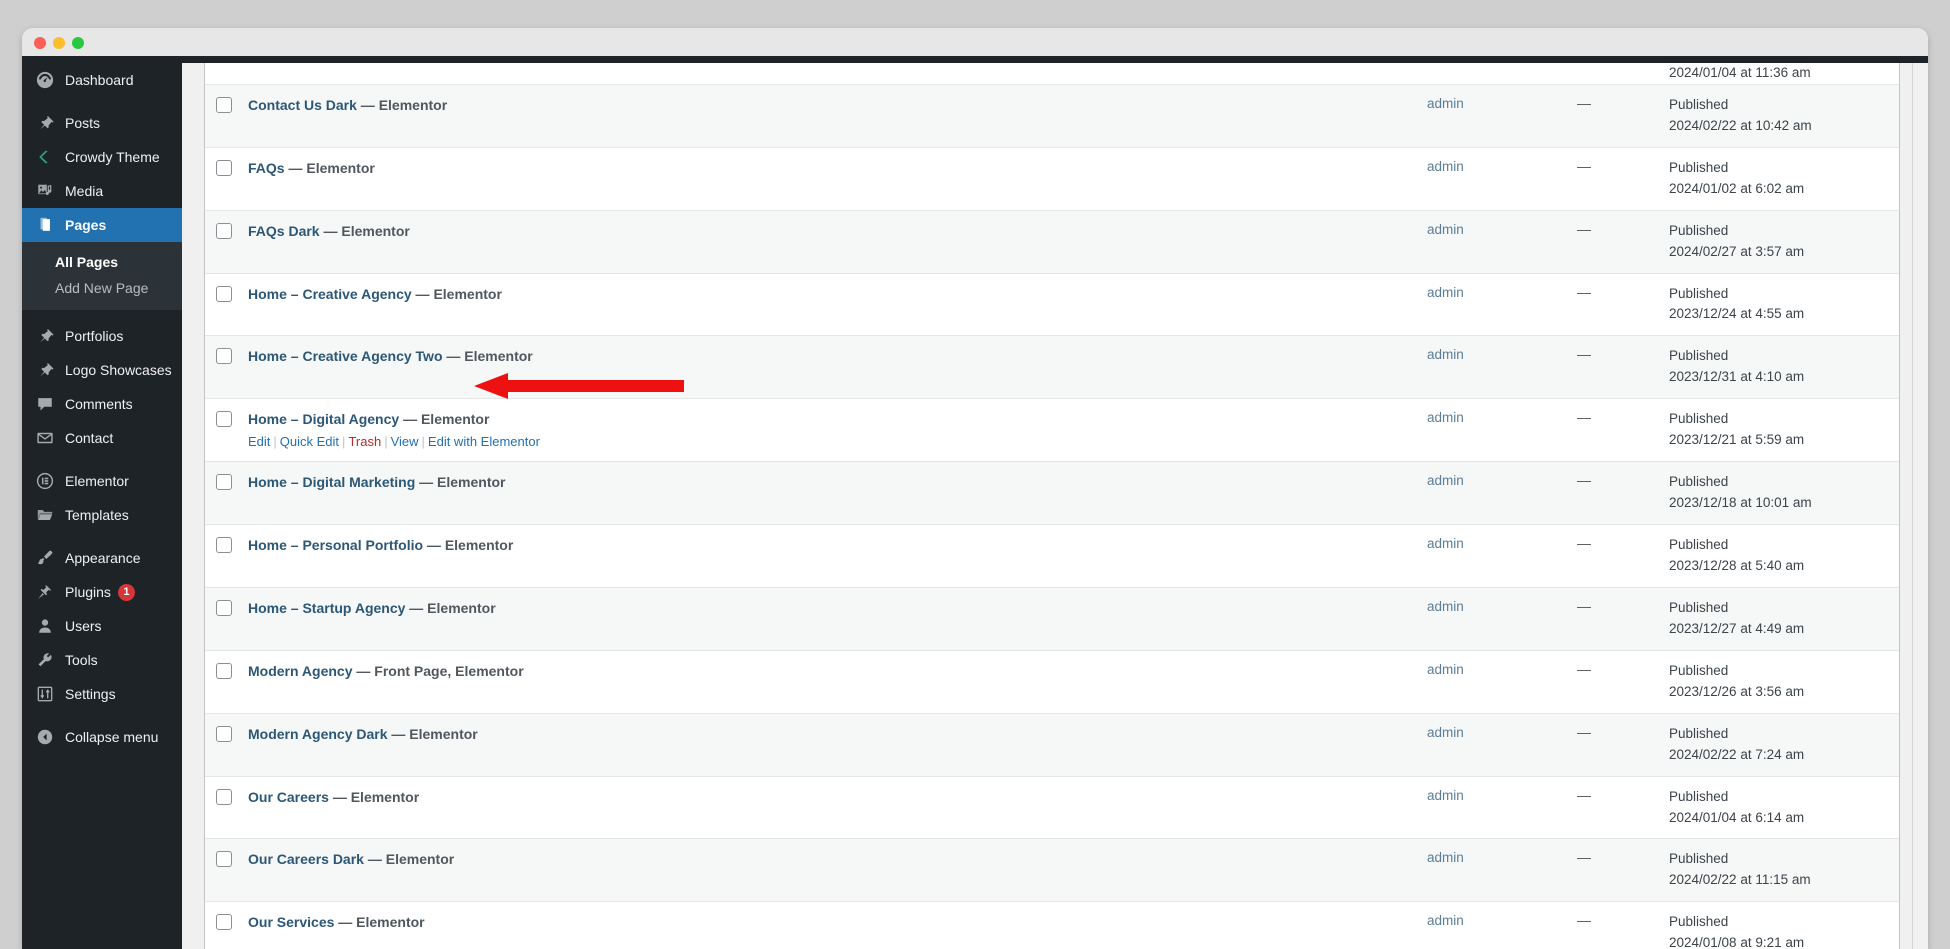 The image size is (1950, 949). What do you see at coordinates (266, 168) in the screenshot?
I see `page-title-link: FAQs` at bounding box center [266, 168].